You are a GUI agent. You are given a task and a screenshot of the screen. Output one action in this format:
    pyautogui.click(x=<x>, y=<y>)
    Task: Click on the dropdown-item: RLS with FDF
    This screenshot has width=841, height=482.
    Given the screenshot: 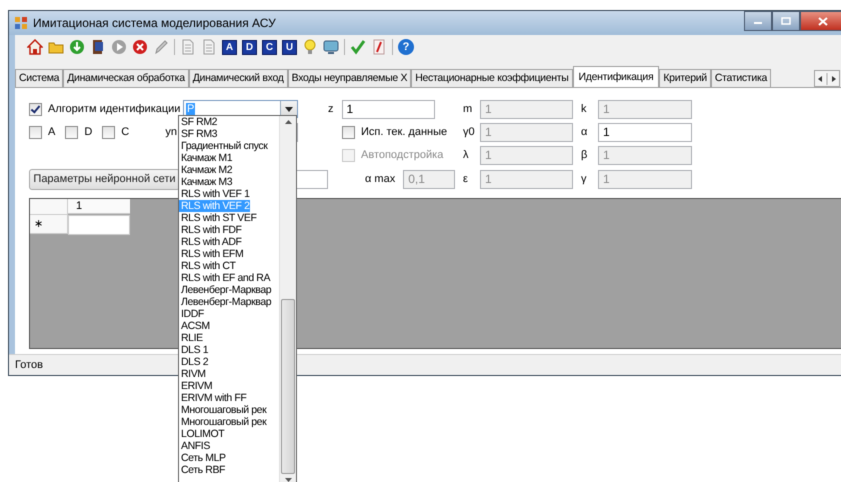 What is the action you would take?
    pyautogui.click(x=210, y=230)
    